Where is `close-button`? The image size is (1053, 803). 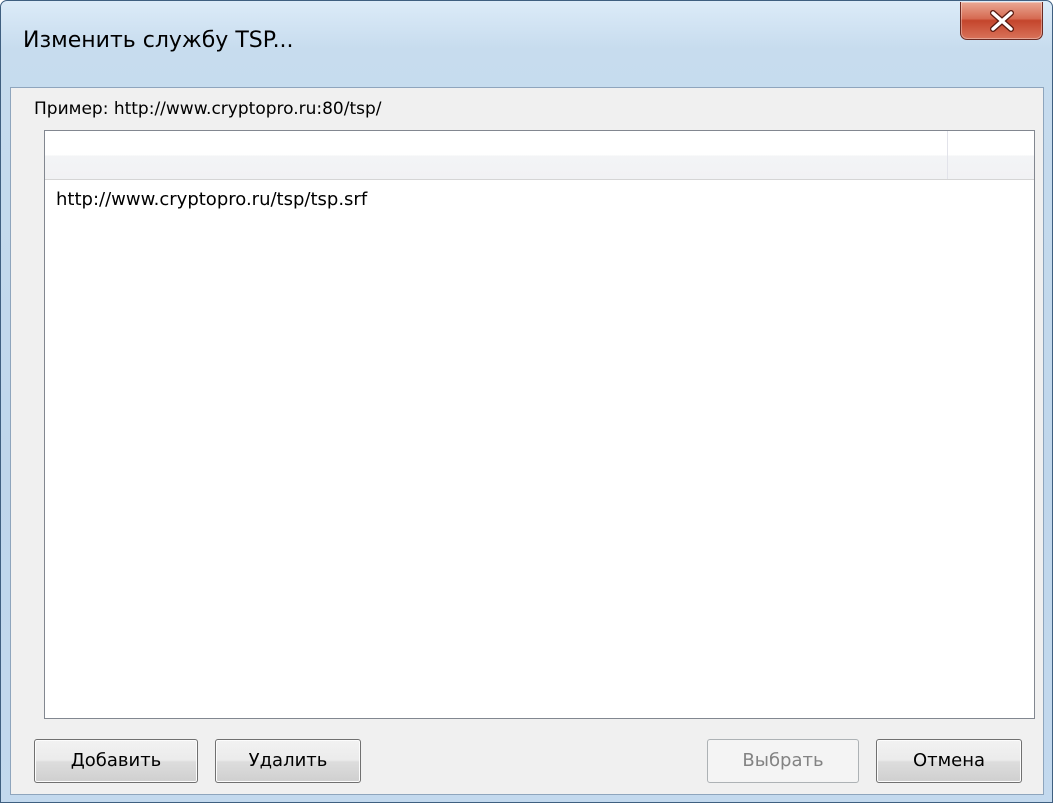 close-button is located at coordinates (1001, 21).